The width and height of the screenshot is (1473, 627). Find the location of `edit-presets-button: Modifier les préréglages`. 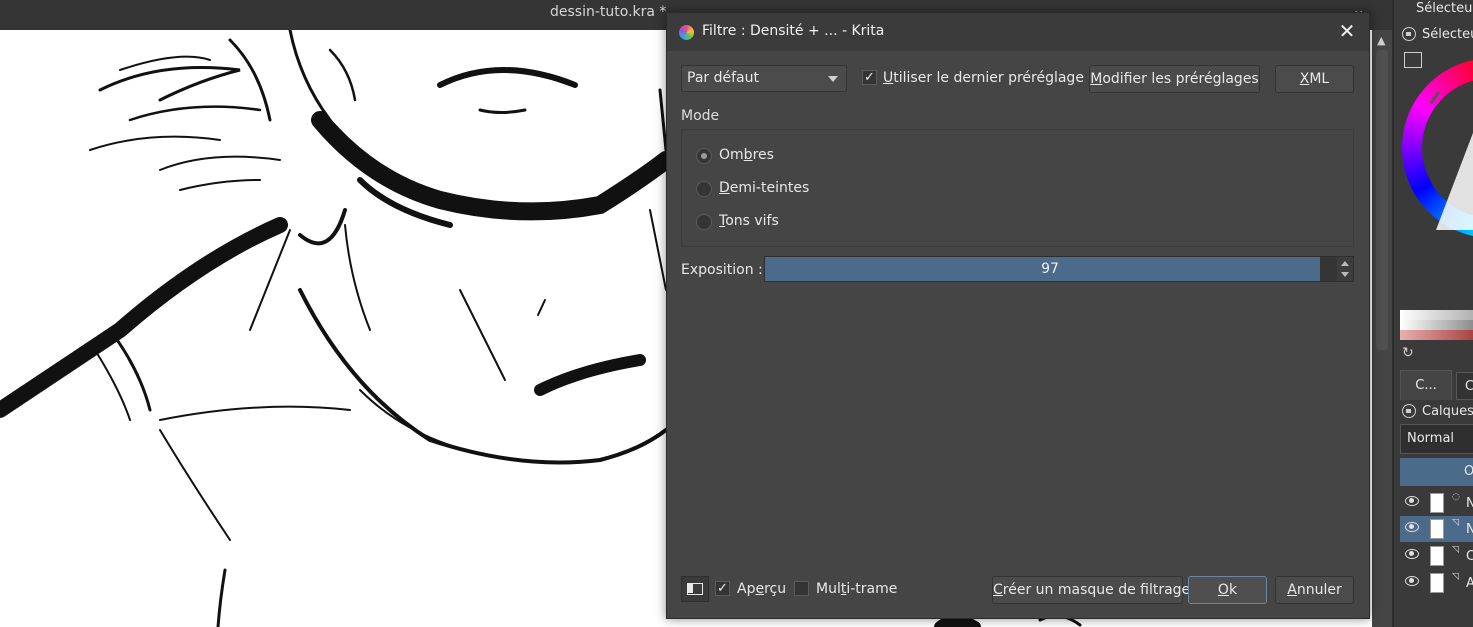

edit-presets-button: Modifier les préréglages is located at coordinates (1174, 79).